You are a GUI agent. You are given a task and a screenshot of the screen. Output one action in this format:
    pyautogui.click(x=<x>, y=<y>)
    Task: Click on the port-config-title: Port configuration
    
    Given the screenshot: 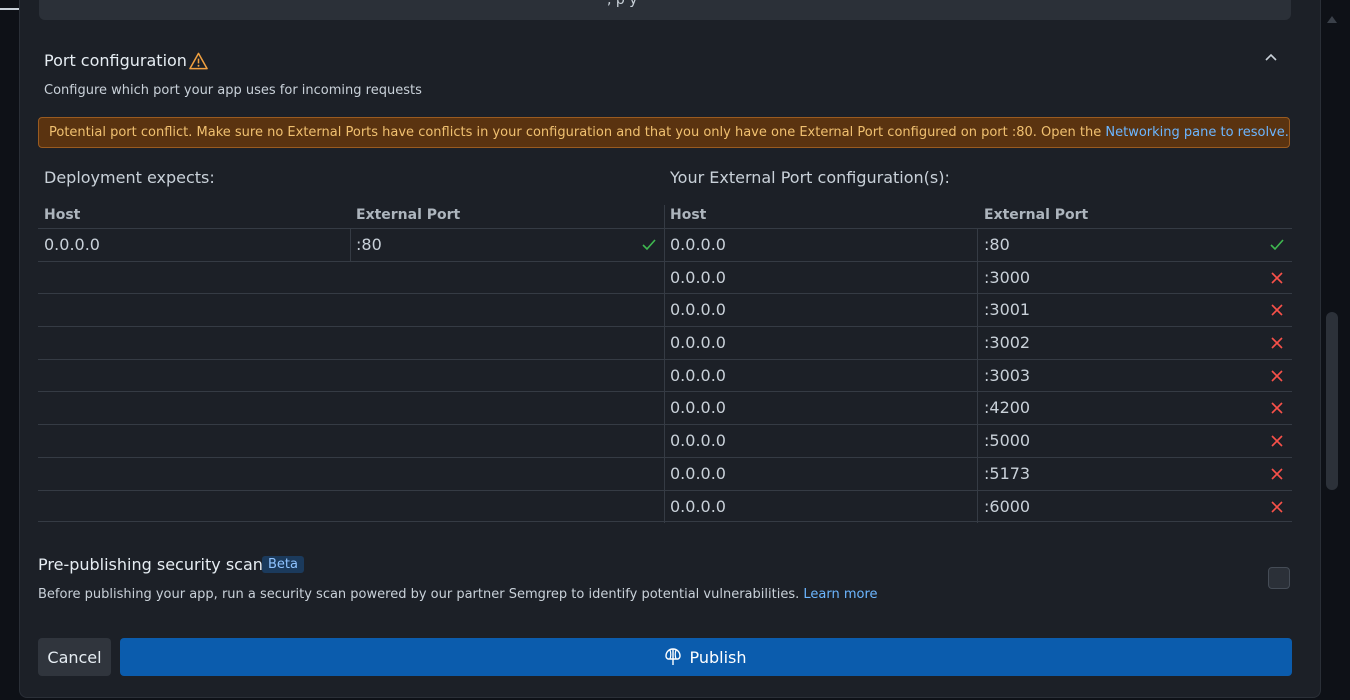 What is the action you would take?
    pyautogui.click(x=115, y=60)
    